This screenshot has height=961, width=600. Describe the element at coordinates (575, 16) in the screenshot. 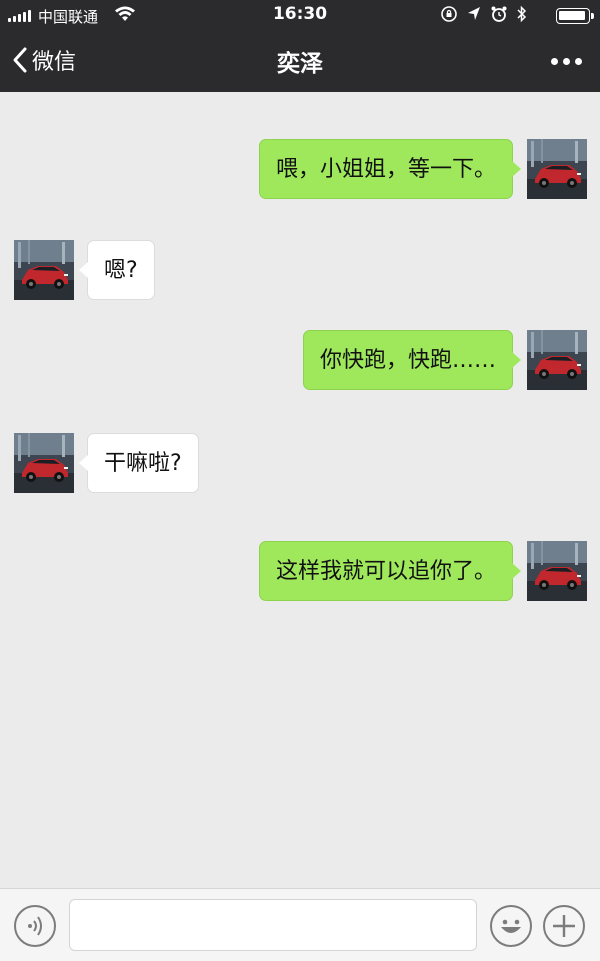

I see `battery-icon` at that location.